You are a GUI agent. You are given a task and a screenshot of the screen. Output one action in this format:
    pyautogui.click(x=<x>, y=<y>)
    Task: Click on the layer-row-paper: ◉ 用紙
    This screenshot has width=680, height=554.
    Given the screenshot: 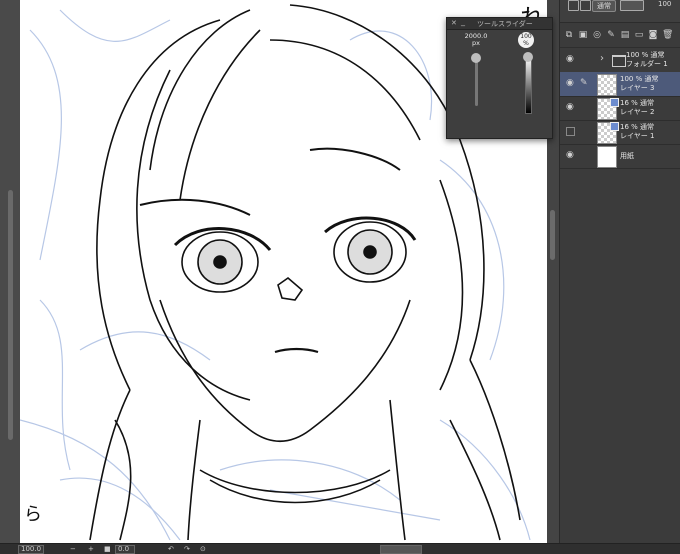 What is the action you would take?
    pyautogui.click(x=620, y=156)
    